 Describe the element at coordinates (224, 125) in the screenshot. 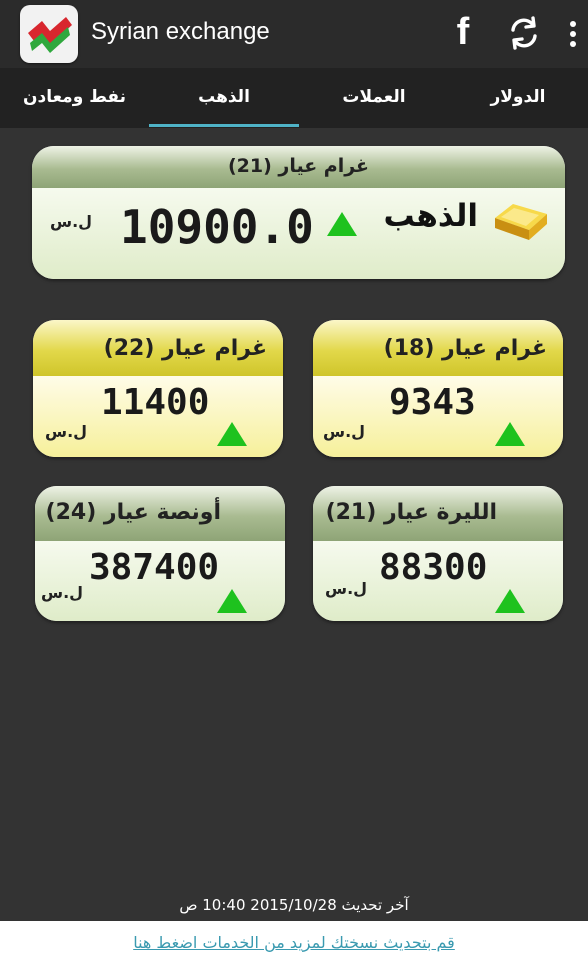

I see `tab-active-indicator` at that location.